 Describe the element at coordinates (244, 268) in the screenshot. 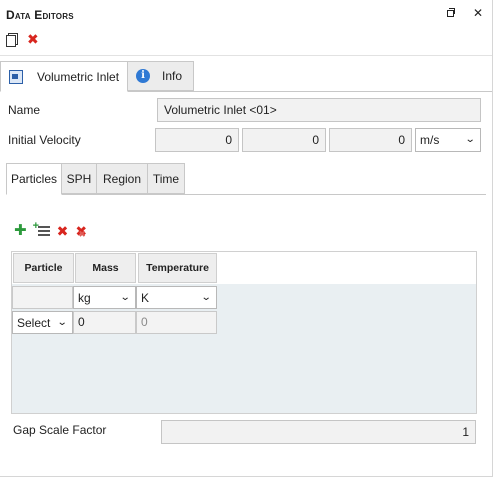

I see `table-header: Particle Mass Temperature` at that location.